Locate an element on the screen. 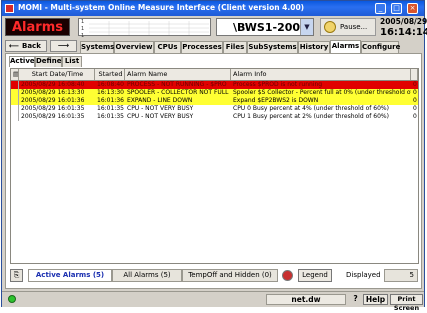 This screenshot has height=313, width=427. pause-icon is located at coordinates (330, 27).